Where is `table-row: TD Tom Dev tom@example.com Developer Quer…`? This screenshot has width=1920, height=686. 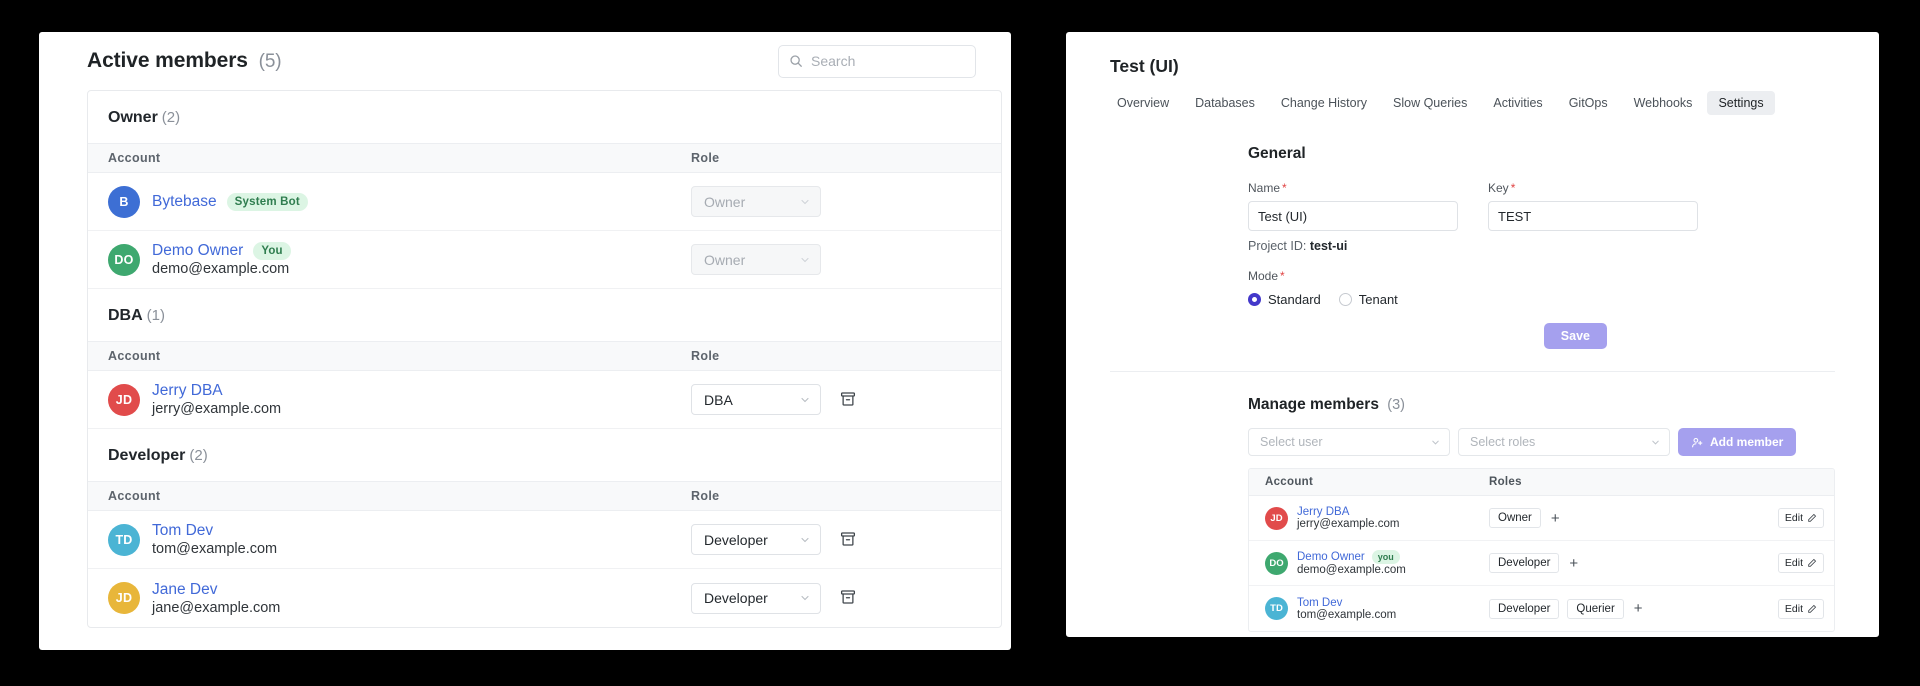 table-row: TD Tom Dev tom@example.com Developer Quer… is located at coordinates (1541, 608).